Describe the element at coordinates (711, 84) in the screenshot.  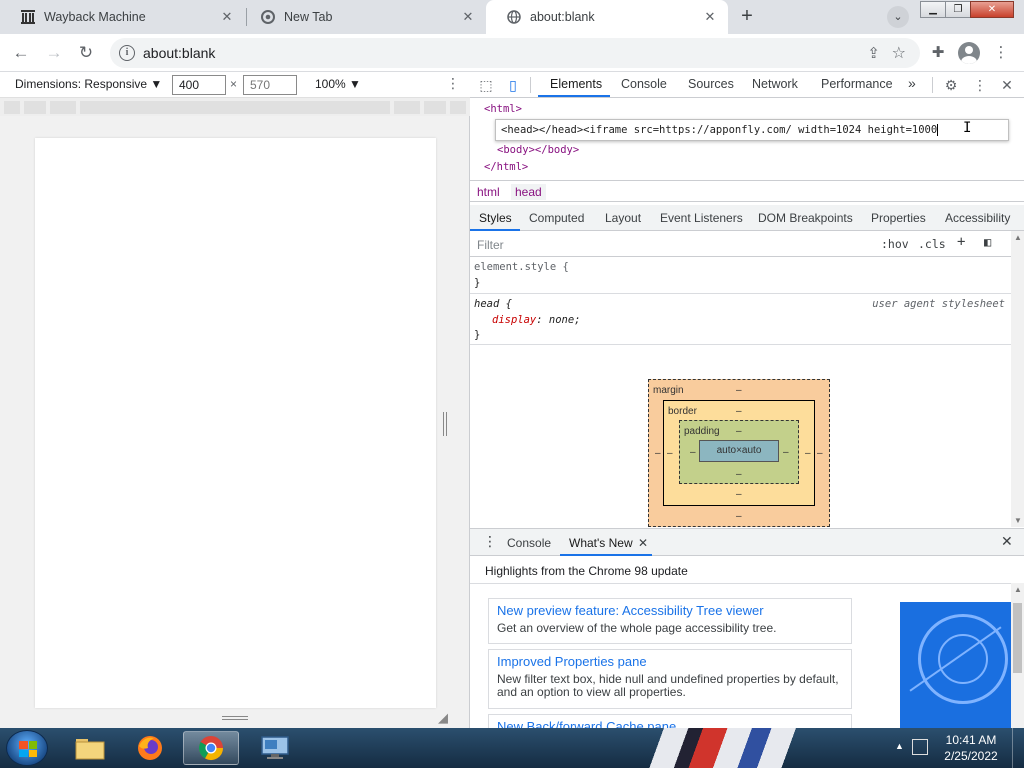
I see `tab-sources: Sources` at that location.